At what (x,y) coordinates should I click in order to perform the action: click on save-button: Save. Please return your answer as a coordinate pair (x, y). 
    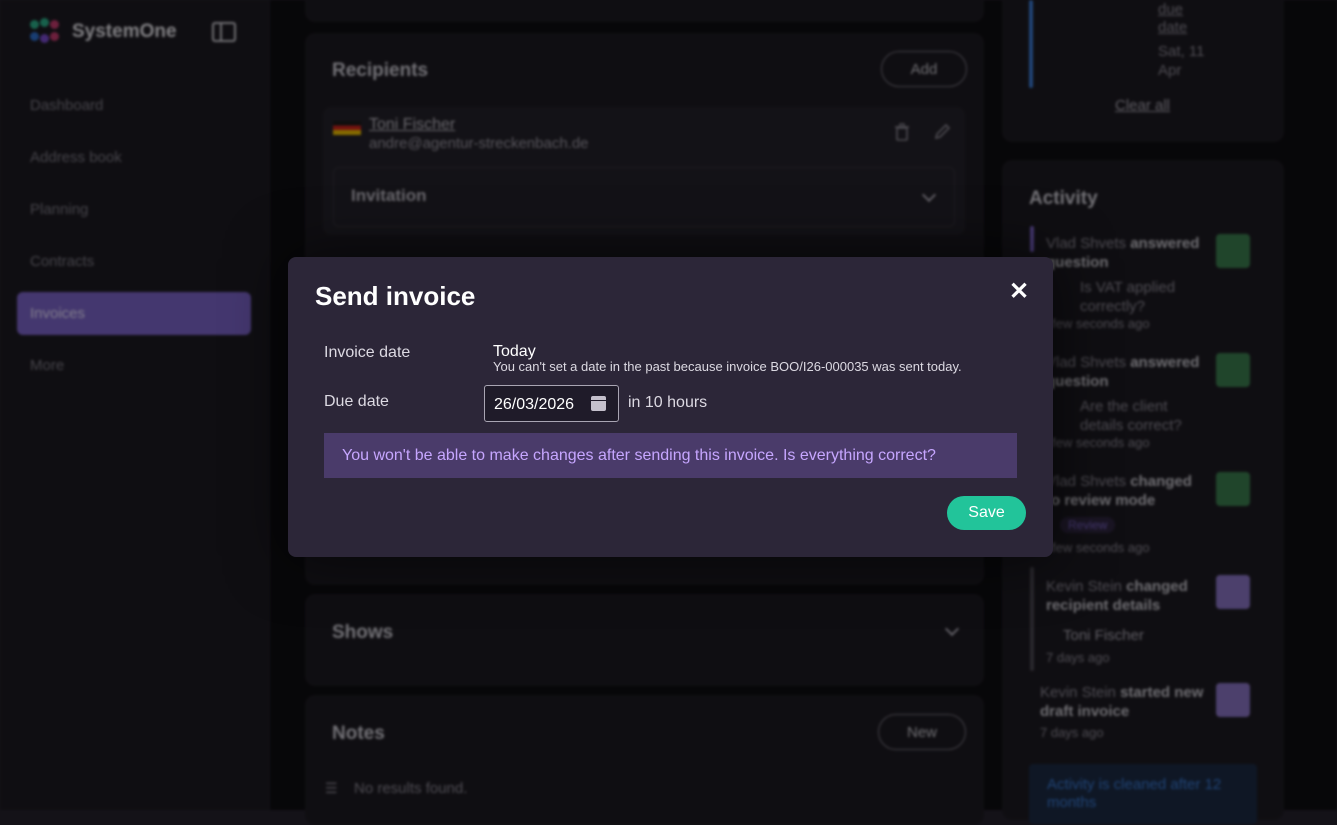
    Looking at the image, I should click on (986, 513).